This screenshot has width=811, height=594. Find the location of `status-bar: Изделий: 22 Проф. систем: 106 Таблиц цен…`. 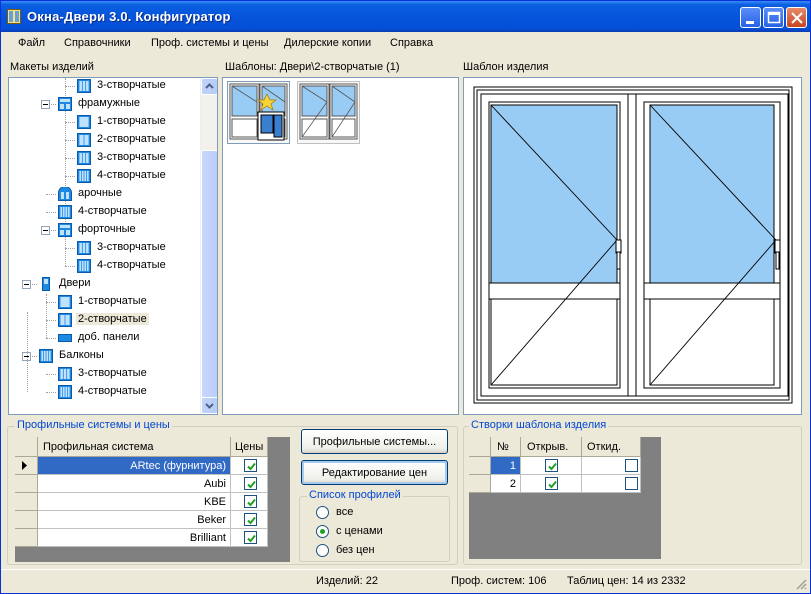

status-bar: Изделий: 22 Проф. систем: 106 Таблиц цен… is located at coordinates (405, 581).